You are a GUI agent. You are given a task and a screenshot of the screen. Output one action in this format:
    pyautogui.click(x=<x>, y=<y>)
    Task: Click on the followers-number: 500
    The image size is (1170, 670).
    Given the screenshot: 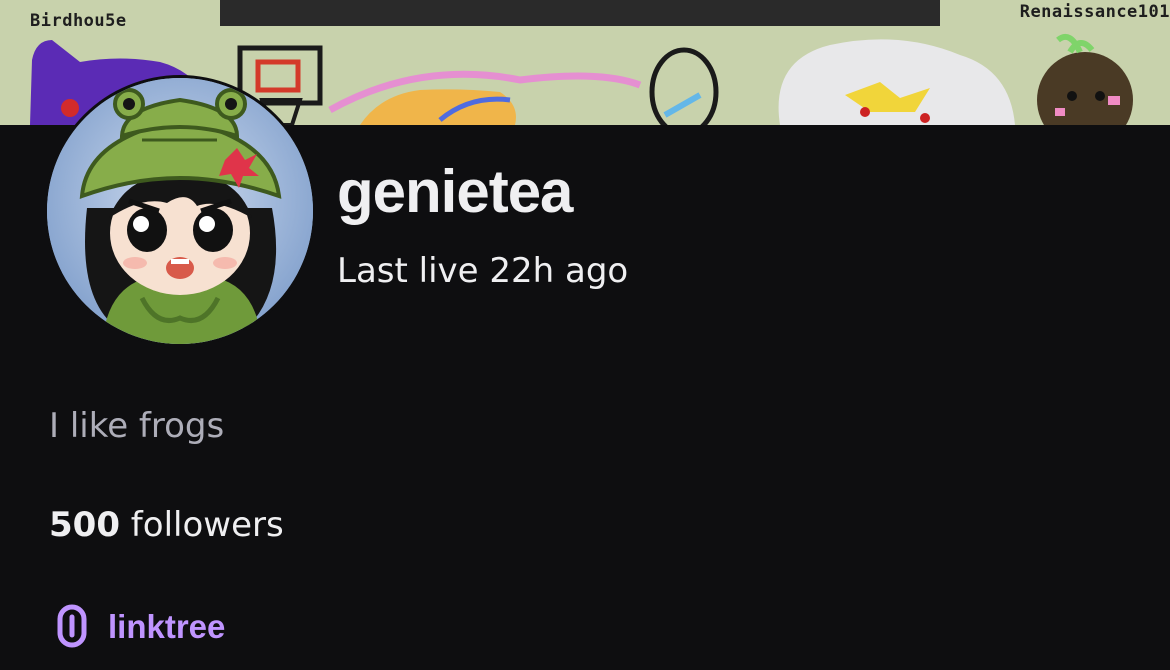 What is the action you would take?
    pyautogui.click(x=84, y=525)
    